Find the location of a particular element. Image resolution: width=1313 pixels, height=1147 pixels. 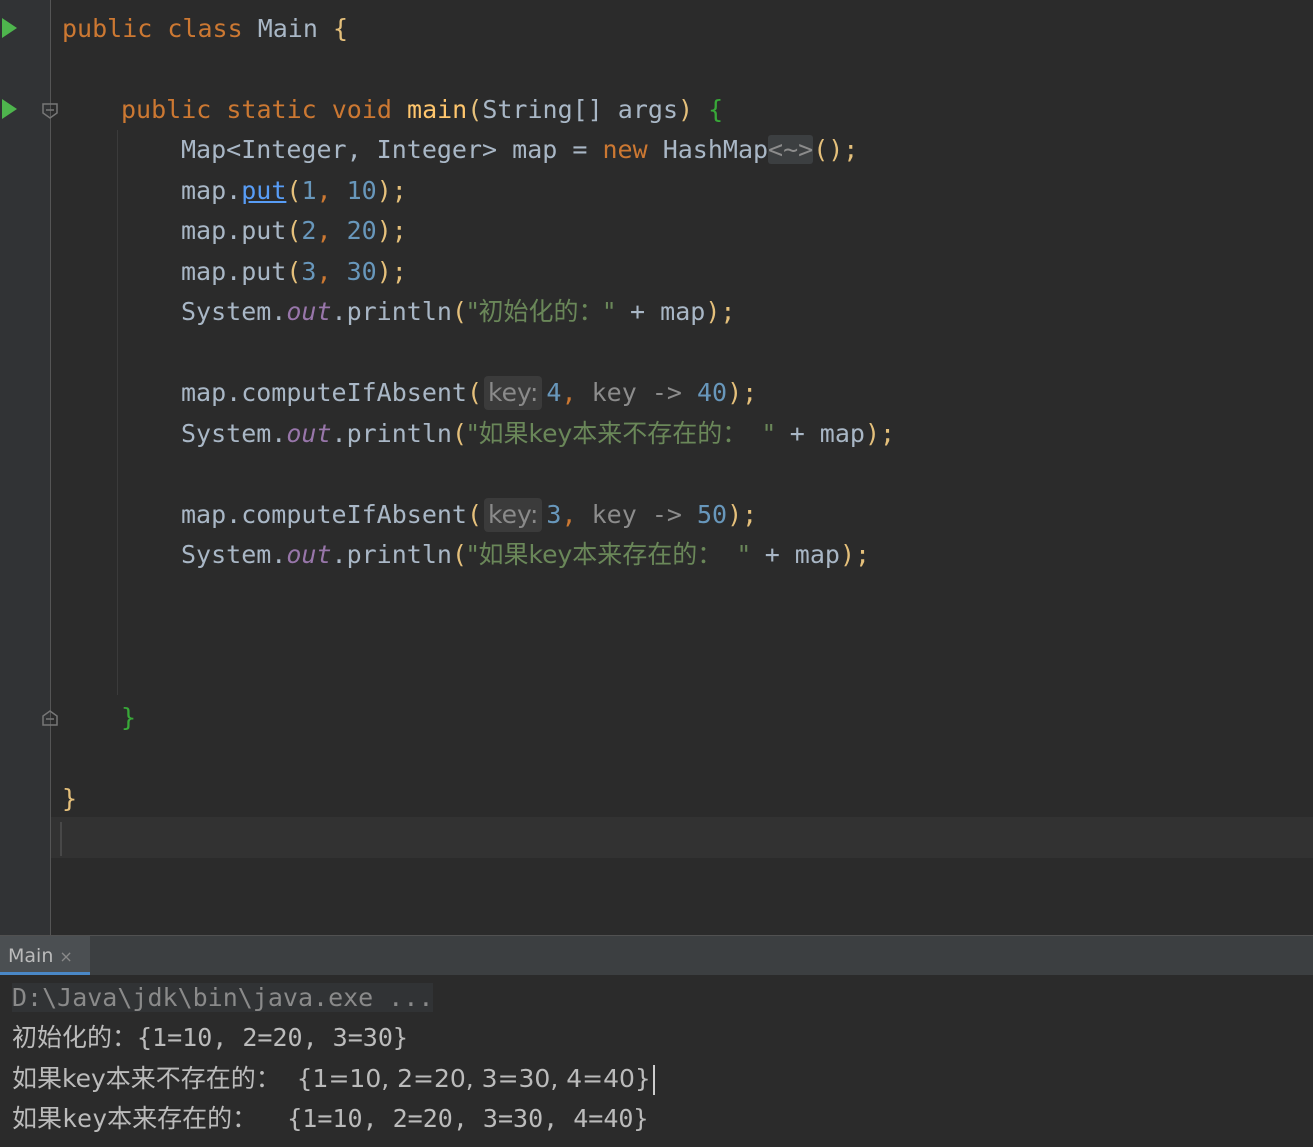

diamond-fold: <~> is located at coordinates (791, 149).